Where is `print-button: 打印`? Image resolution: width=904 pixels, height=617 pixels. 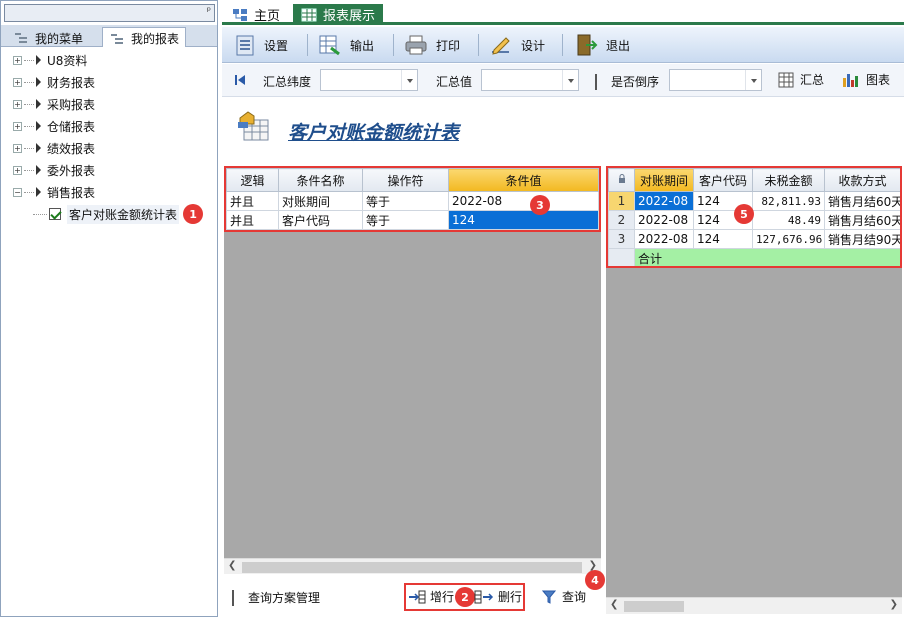
print-button: 打印 is located at coordinates (432, 45).